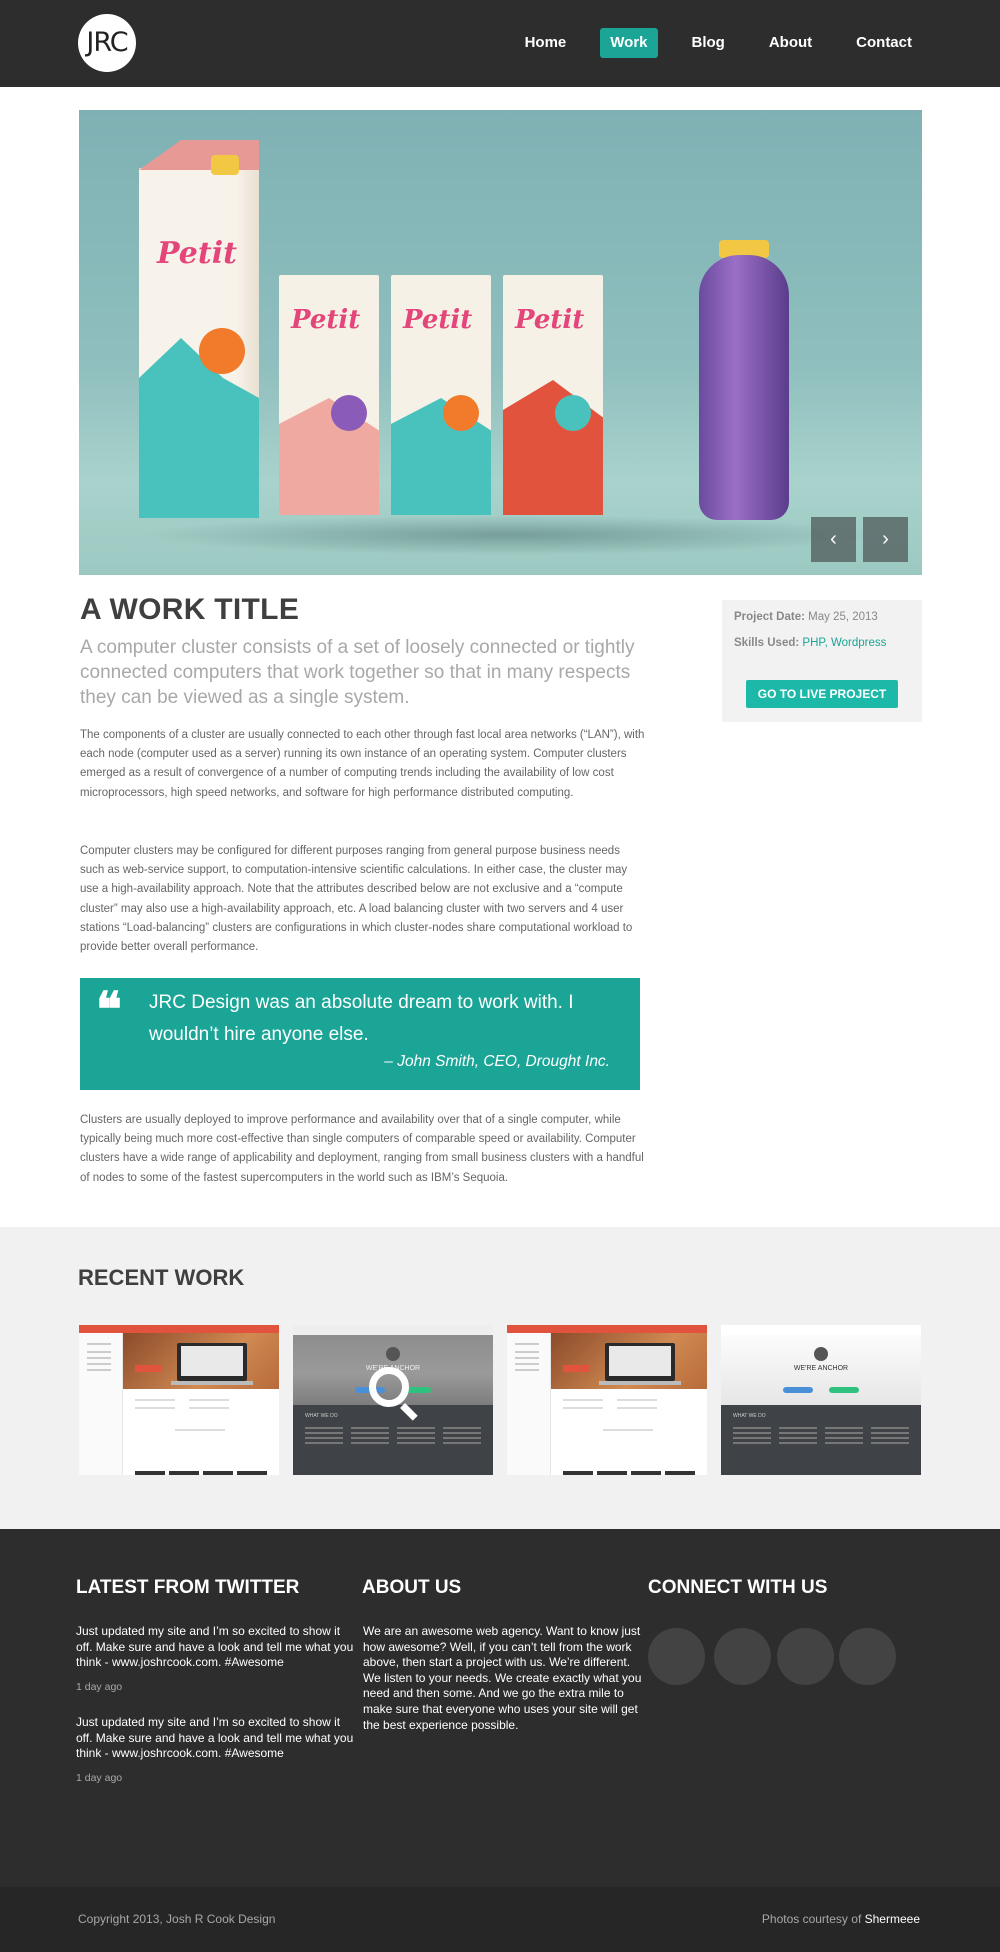  I want to click on product-bottle, so click(744, 387).